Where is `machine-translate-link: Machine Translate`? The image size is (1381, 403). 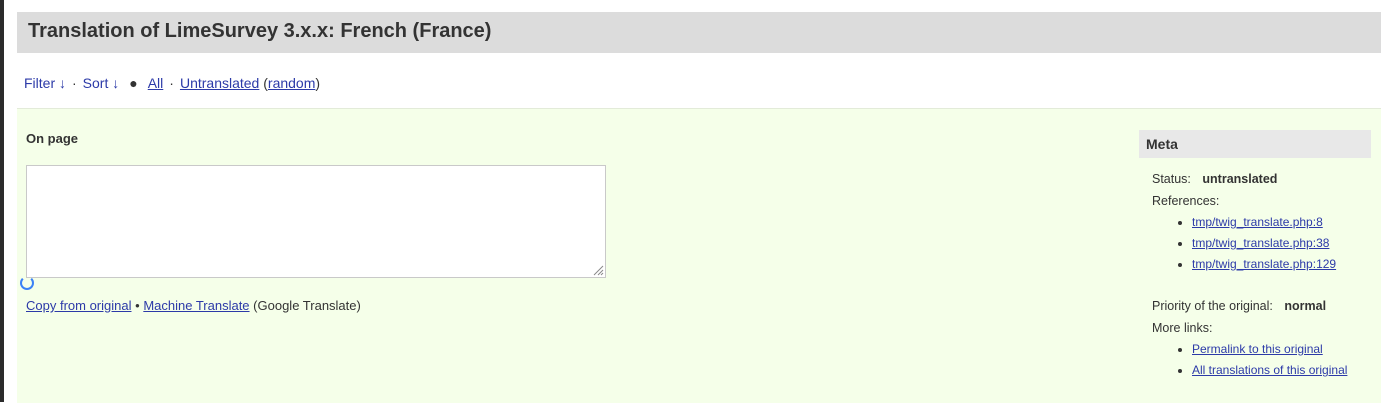
machine-translate-link: Machine Translate is located at coordinates (196, 305).